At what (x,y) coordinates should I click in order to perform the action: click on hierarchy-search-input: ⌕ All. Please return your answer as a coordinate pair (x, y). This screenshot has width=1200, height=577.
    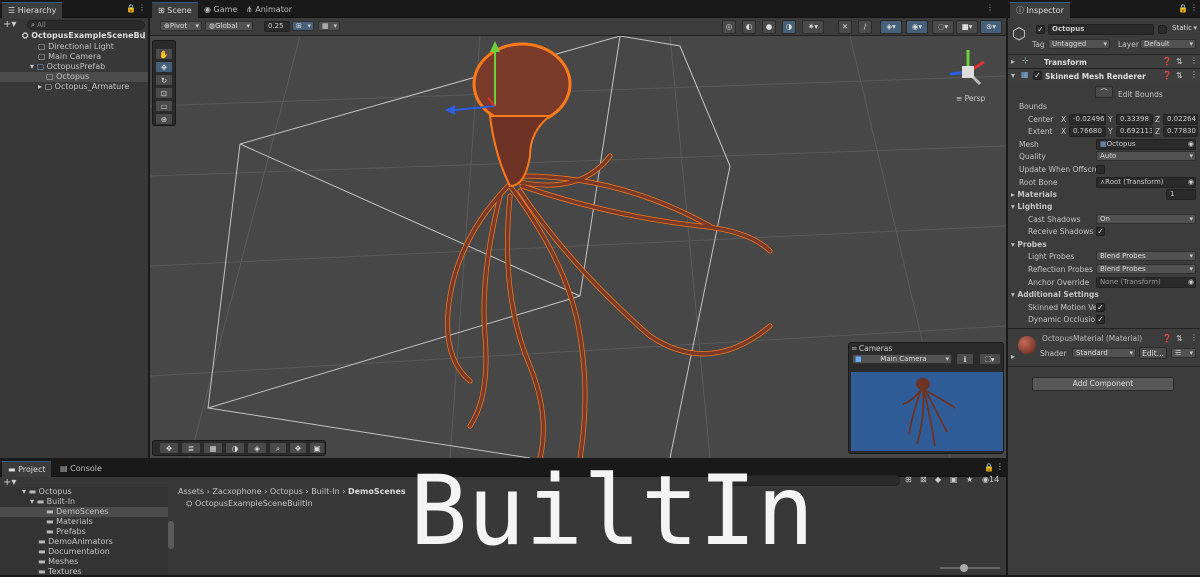
    Looking at the image, I should click on (86, 25).